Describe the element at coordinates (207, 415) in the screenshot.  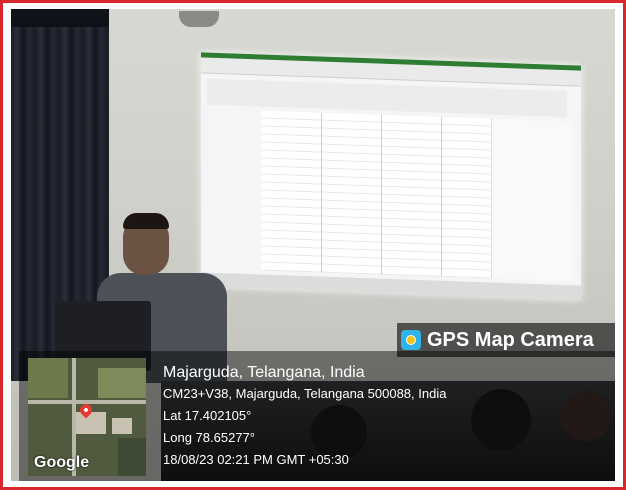
I see `latitude: Lat 17.402105°` at that location.